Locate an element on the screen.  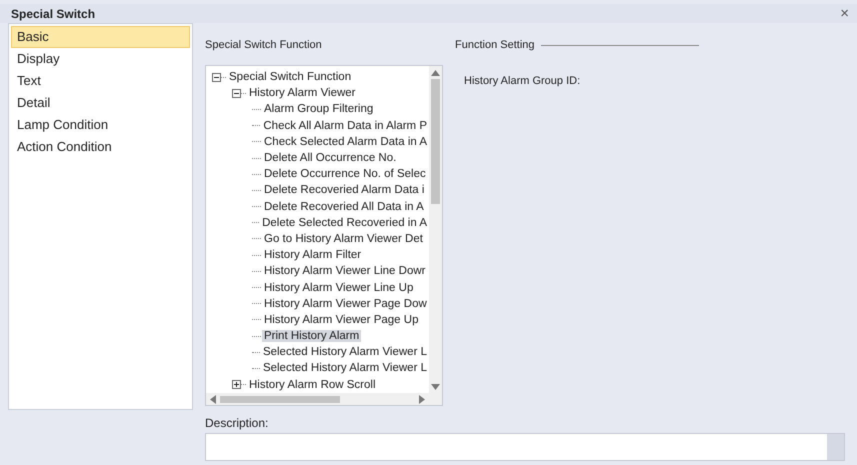
vertical-scrollbar is located at coordinates (435, 229).